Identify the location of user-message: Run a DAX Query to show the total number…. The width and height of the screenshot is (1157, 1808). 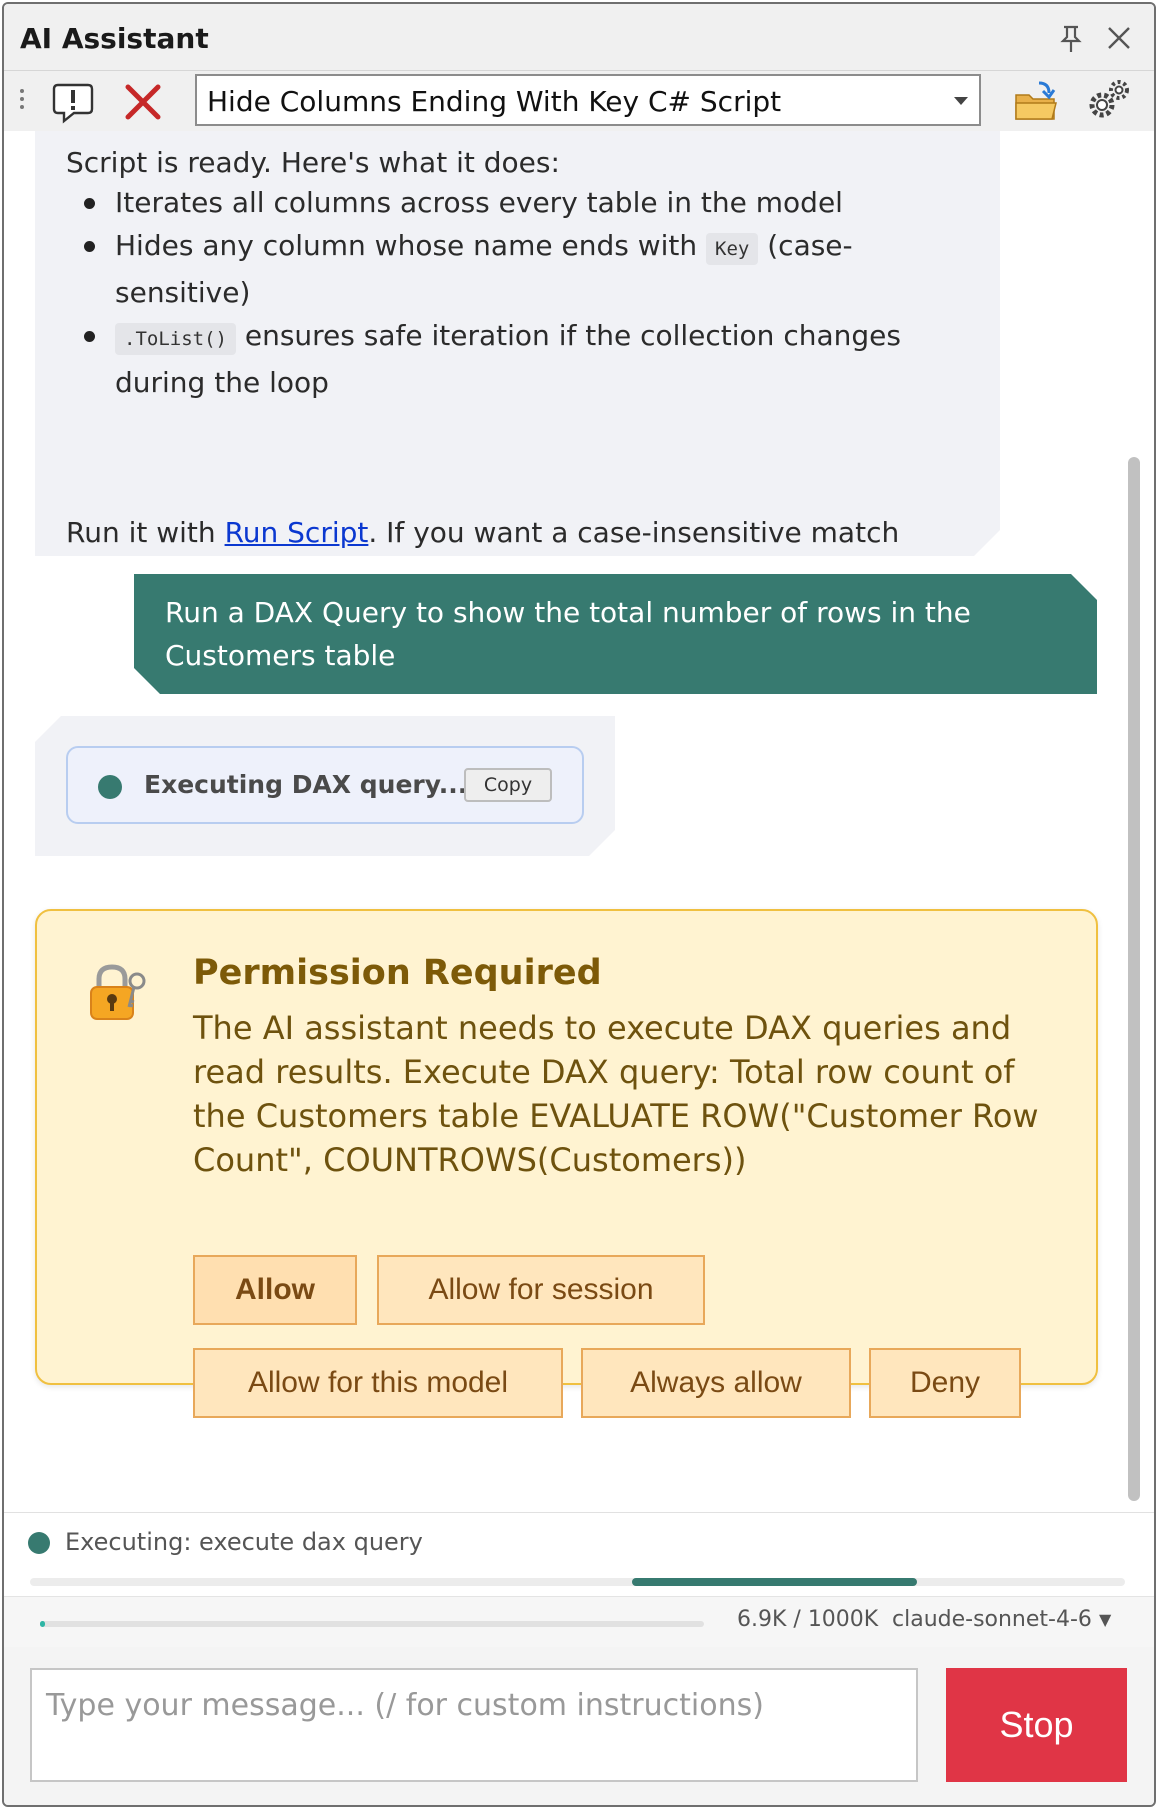
(615, 634).